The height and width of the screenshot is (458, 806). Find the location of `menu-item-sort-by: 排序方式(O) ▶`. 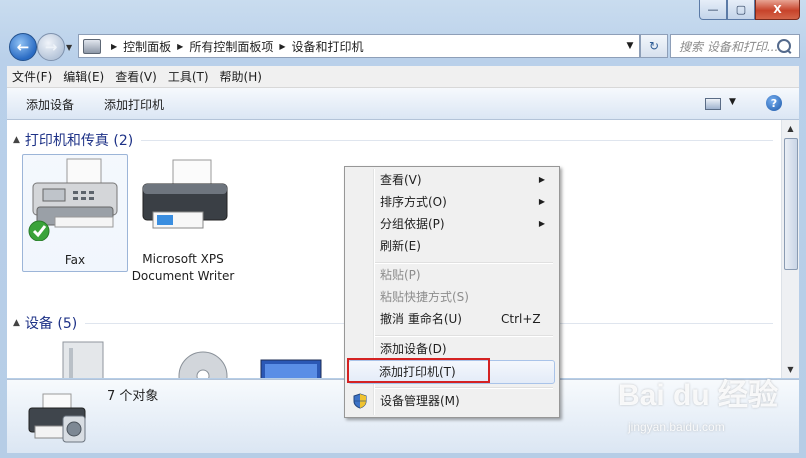

menu-item-sort-by: 排序方式(O) ▶ is located at coordinates (451, 202).